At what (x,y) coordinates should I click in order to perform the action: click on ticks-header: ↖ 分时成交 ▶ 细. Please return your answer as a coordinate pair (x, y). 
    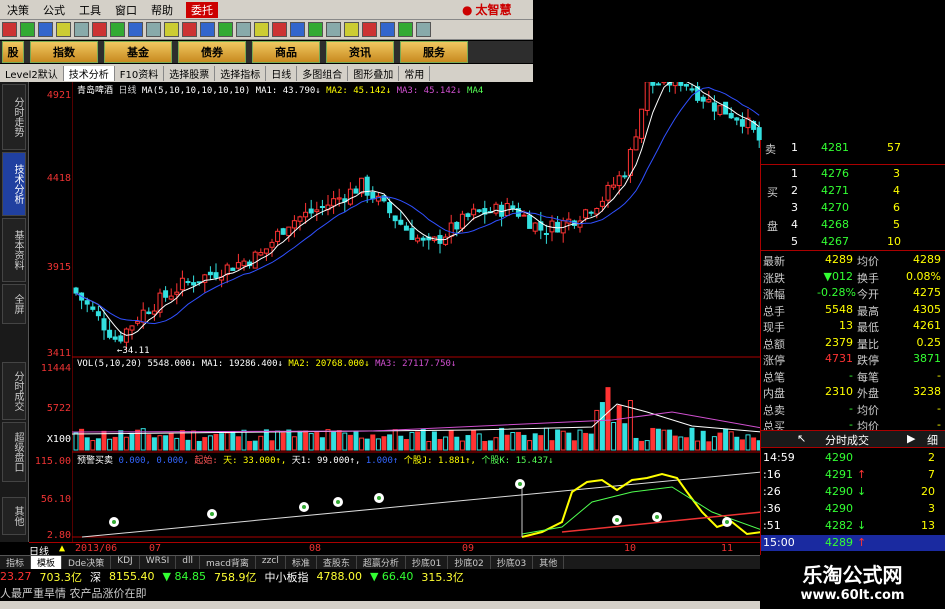
    Looking at the image, I should click on (853, 439).